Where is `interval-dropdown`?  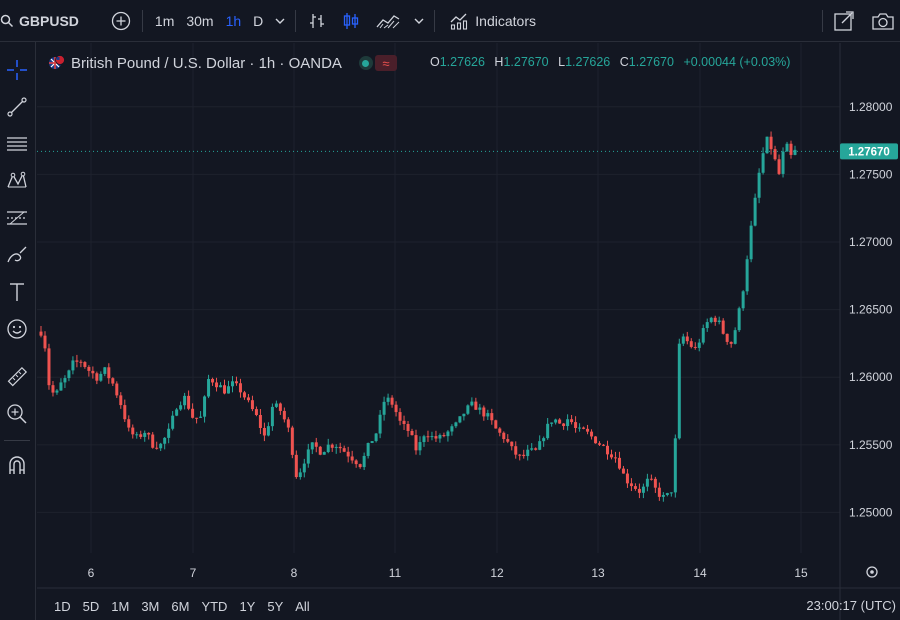
interval-dropdown is located at coordinates (280, 21).